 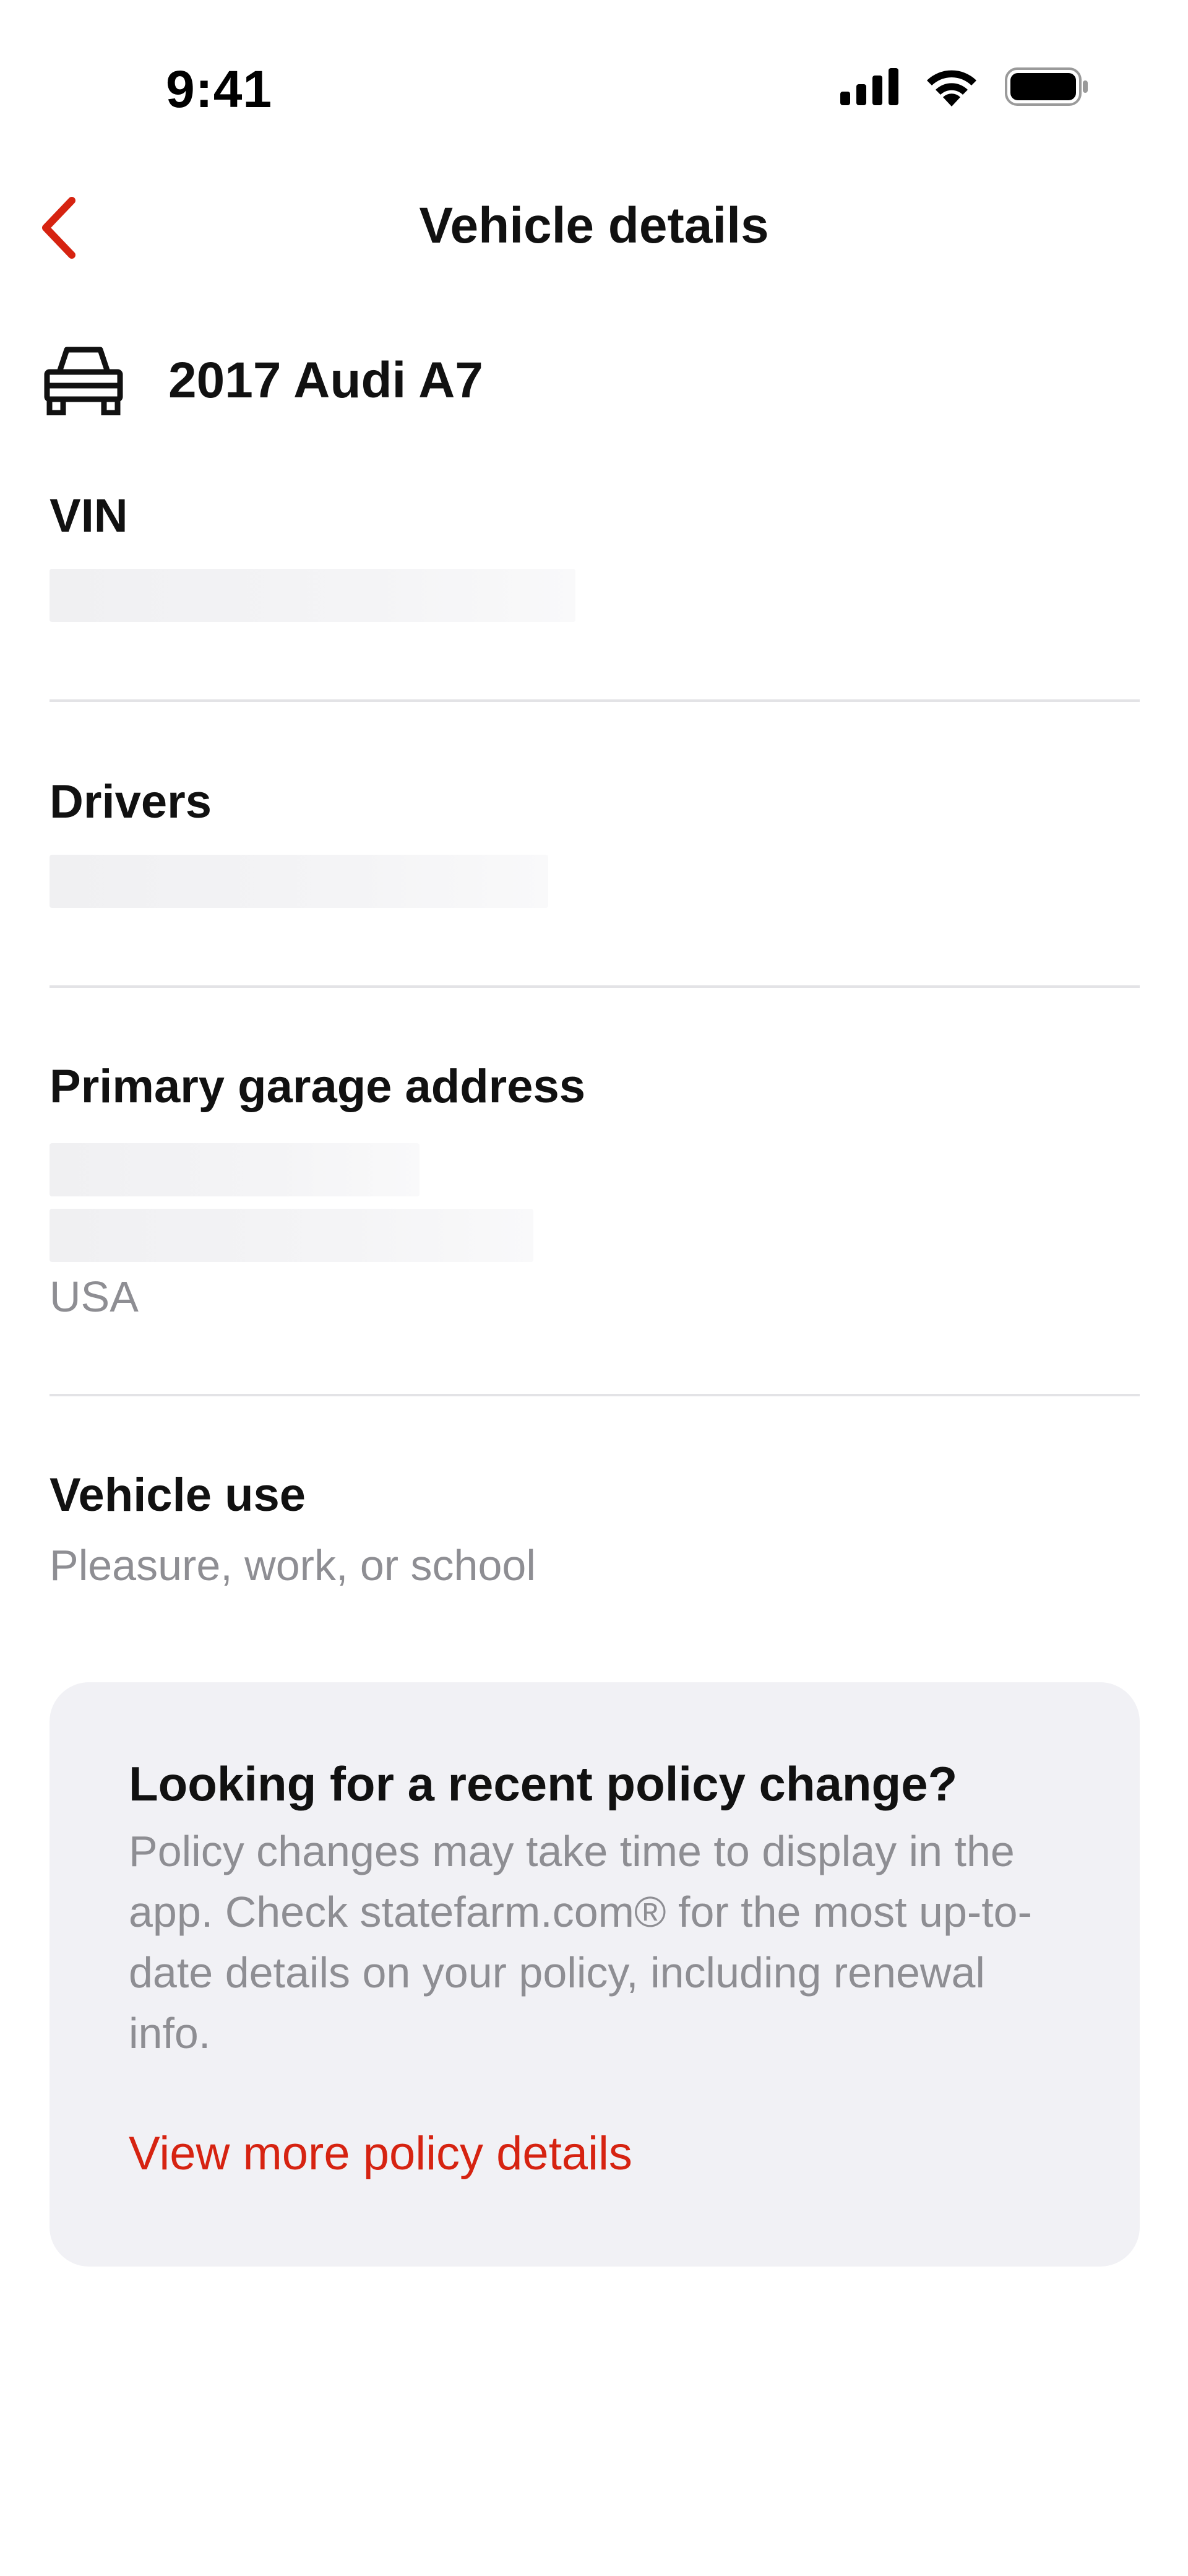 What do you see at coordinates (299, 882) in the screenshot?
I see `drivers-value-redacted` at bounding box center [299, 882].